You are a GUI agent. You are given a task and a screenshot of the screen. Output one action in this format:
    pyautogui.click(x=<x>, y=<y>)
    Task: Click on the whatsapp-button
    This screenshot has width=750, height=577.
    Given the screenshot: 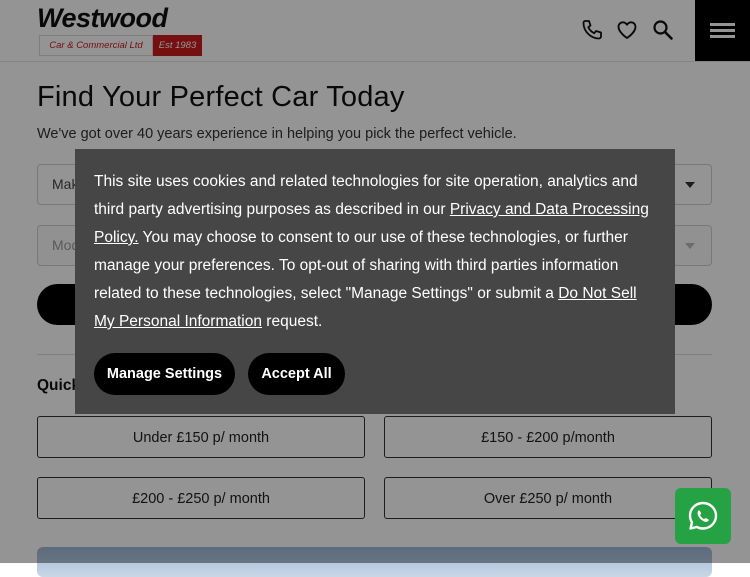 What is the action you would take?
    pyautogui.click(x=703, y=516)
    